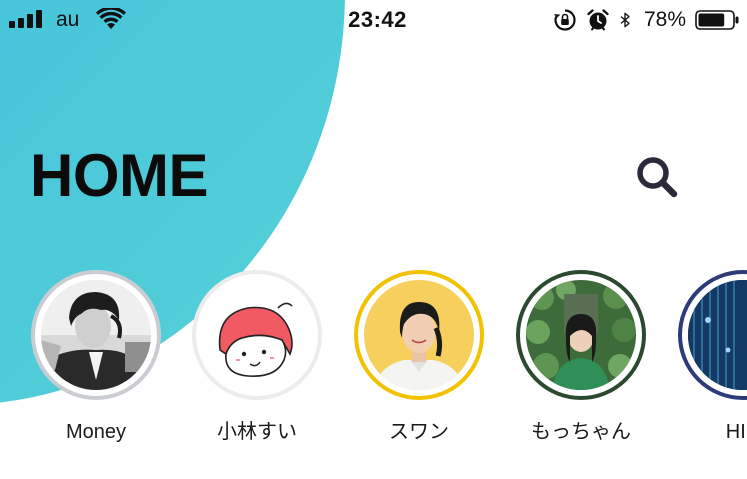 This screenshot has height=479, width=747. Describe the element at coordinates (96, 432) in the screenshot. I see `story-name: Money` at that location.